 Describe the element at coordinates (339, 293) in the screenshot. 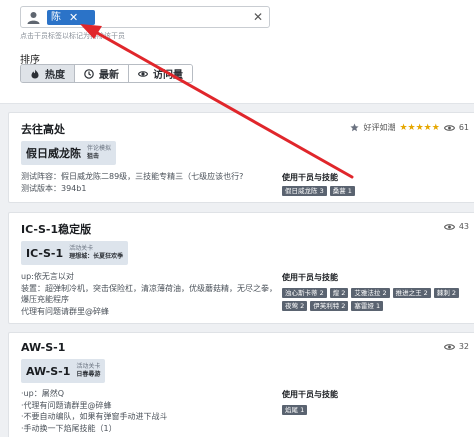

I see `operator-tag: 煌 2` at that location.